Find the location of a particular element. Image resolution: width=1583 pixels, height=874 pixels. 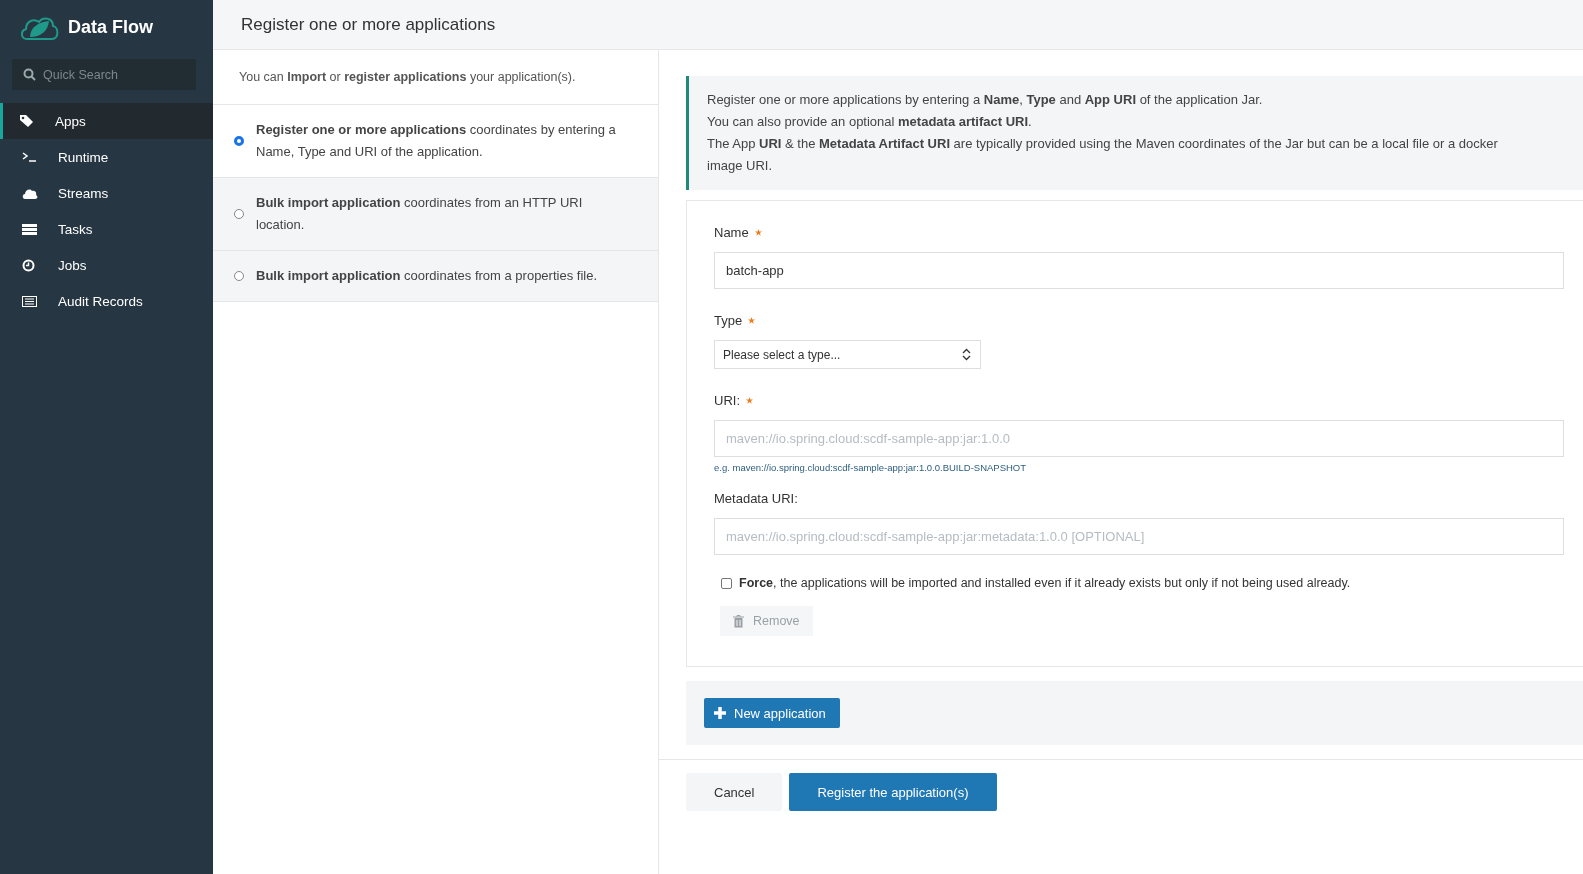

nav-item: Runtime is located at coordinates (106, 157).